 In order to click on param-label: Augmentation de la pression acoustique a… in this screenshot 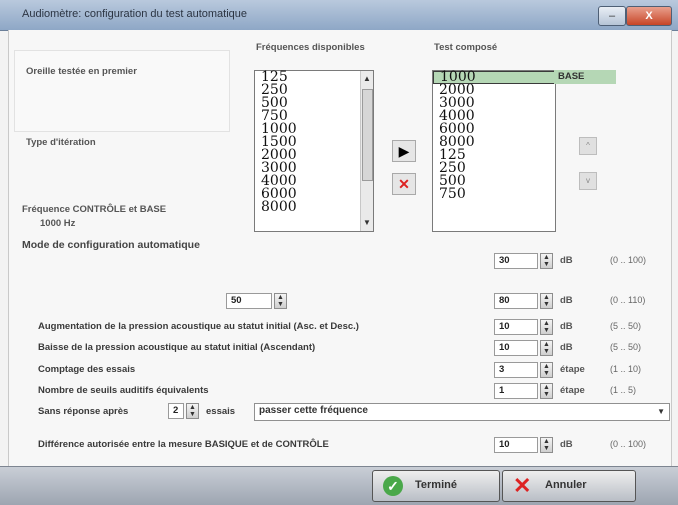, I will do `click(198, 326)`.